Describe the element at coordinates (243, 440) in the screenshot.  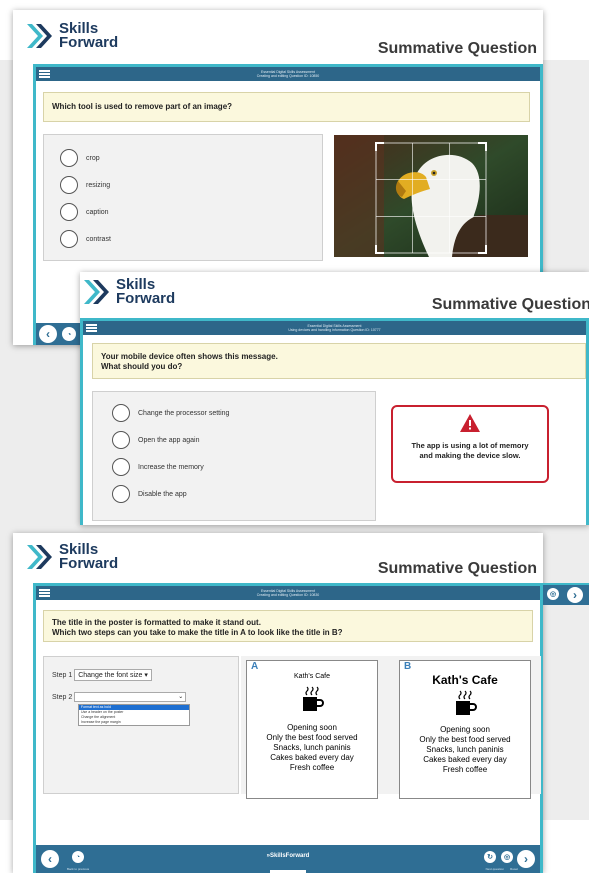
I see `option-open-app-again: Open the app again` at that location.